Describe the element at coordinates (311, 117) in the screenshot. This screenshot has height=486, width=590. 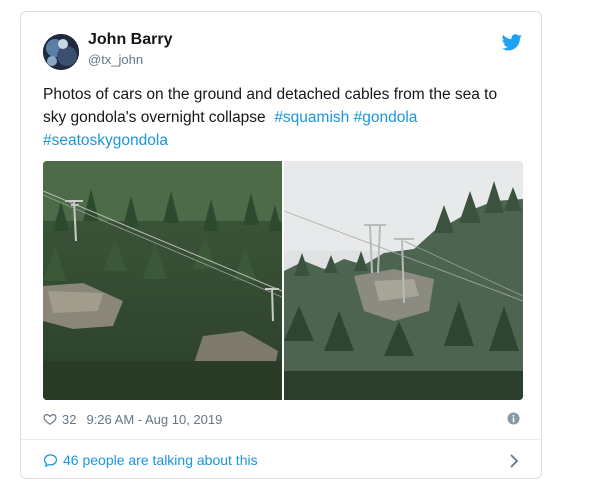
I see `hashtag-squamish: #squamish` at that location.